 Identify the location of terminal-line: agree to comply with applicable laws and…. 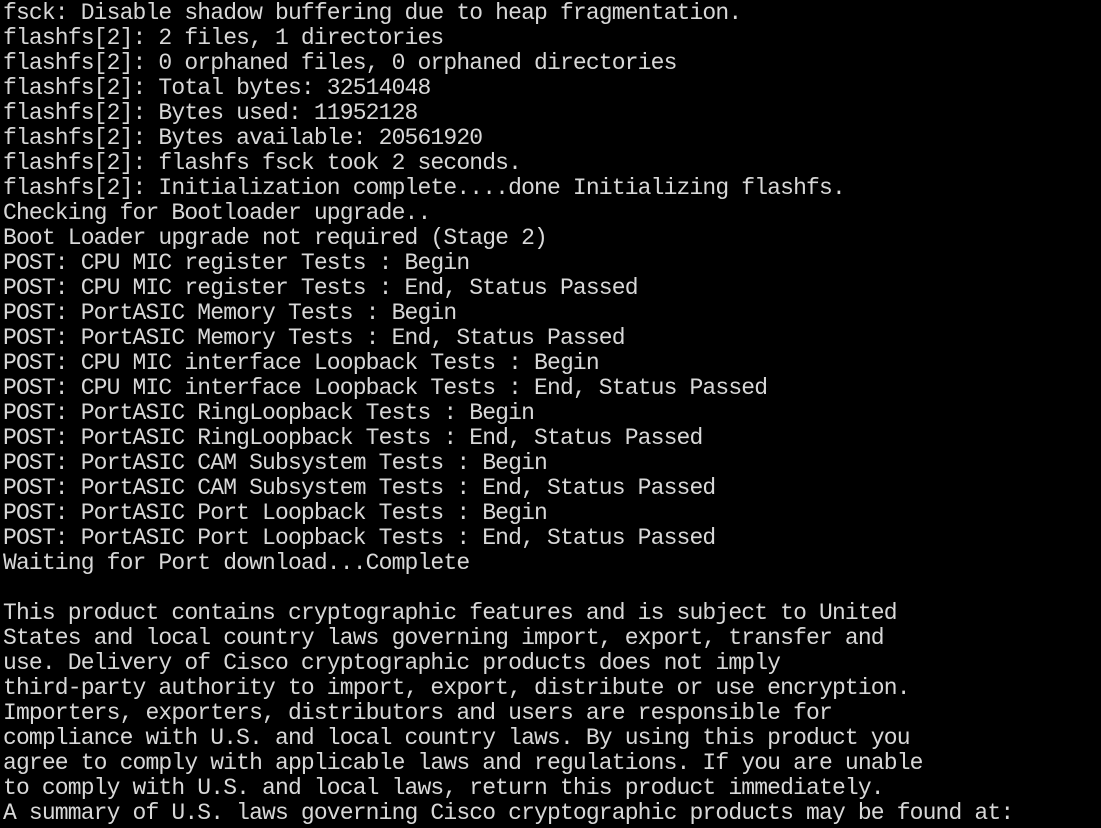
(463, 763).